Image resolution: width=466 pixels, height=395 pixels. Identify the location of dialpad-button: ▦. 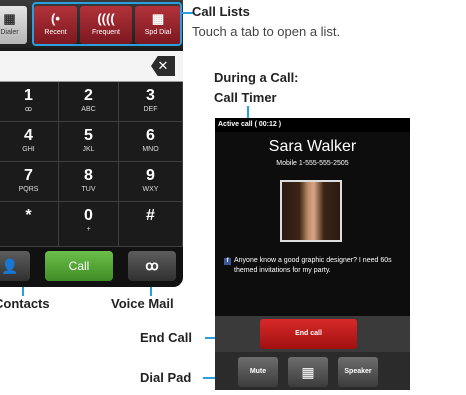
(308, 372).